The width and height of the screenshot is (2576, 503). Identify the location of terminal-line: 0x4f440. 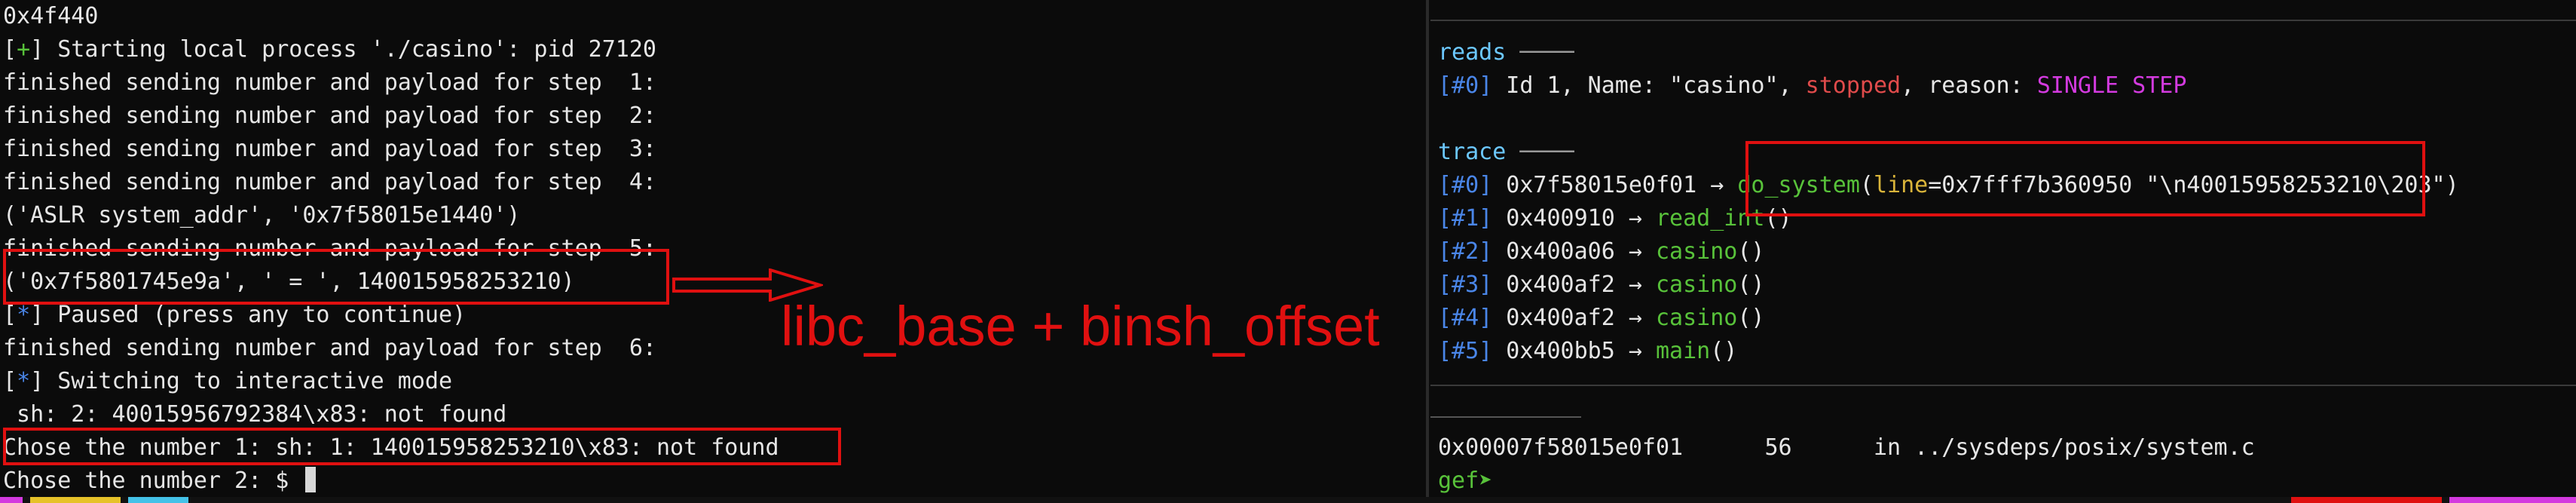
(51, 16).